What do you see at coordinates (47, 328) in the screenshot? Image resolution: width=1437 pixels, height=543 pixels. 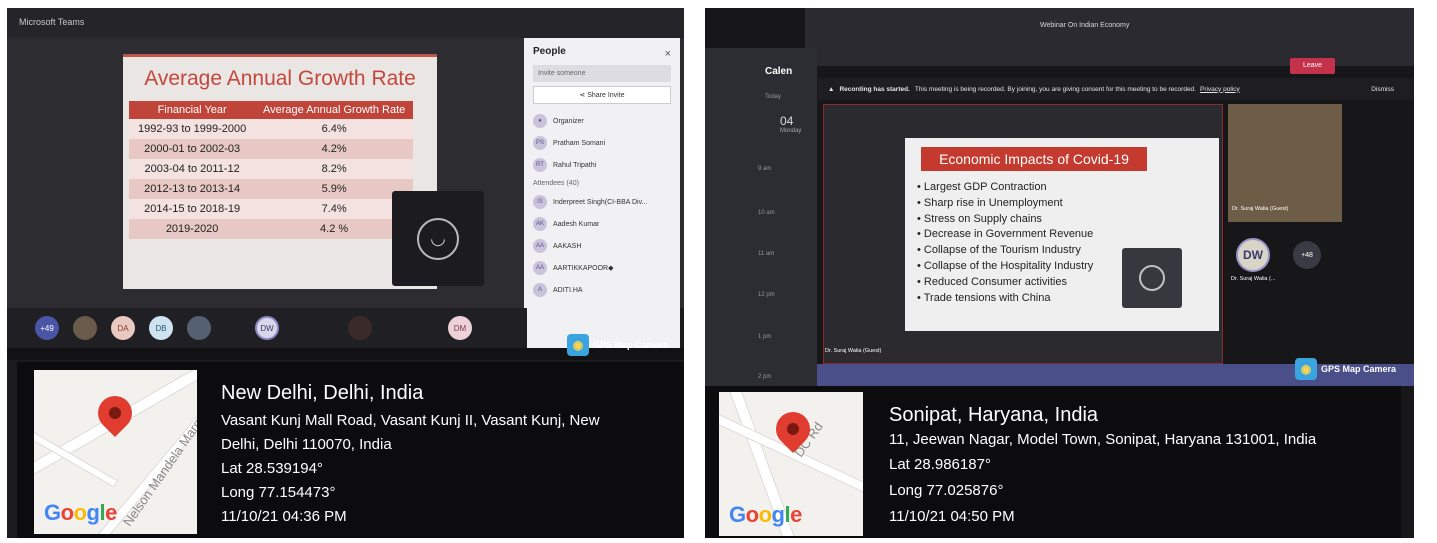 I see `more-participants-badge: +49` at bounding box center [47, 328].